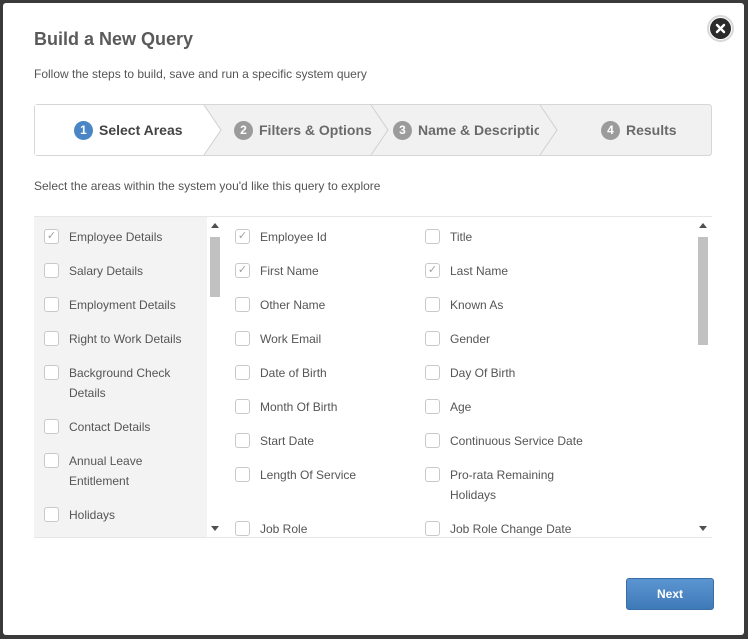 The width and height of the screenshot is (748, 639). What do you see at coordinates (670, 594) in the screenshot?
I see `next-button: Next` at bounding box center [670, 594].